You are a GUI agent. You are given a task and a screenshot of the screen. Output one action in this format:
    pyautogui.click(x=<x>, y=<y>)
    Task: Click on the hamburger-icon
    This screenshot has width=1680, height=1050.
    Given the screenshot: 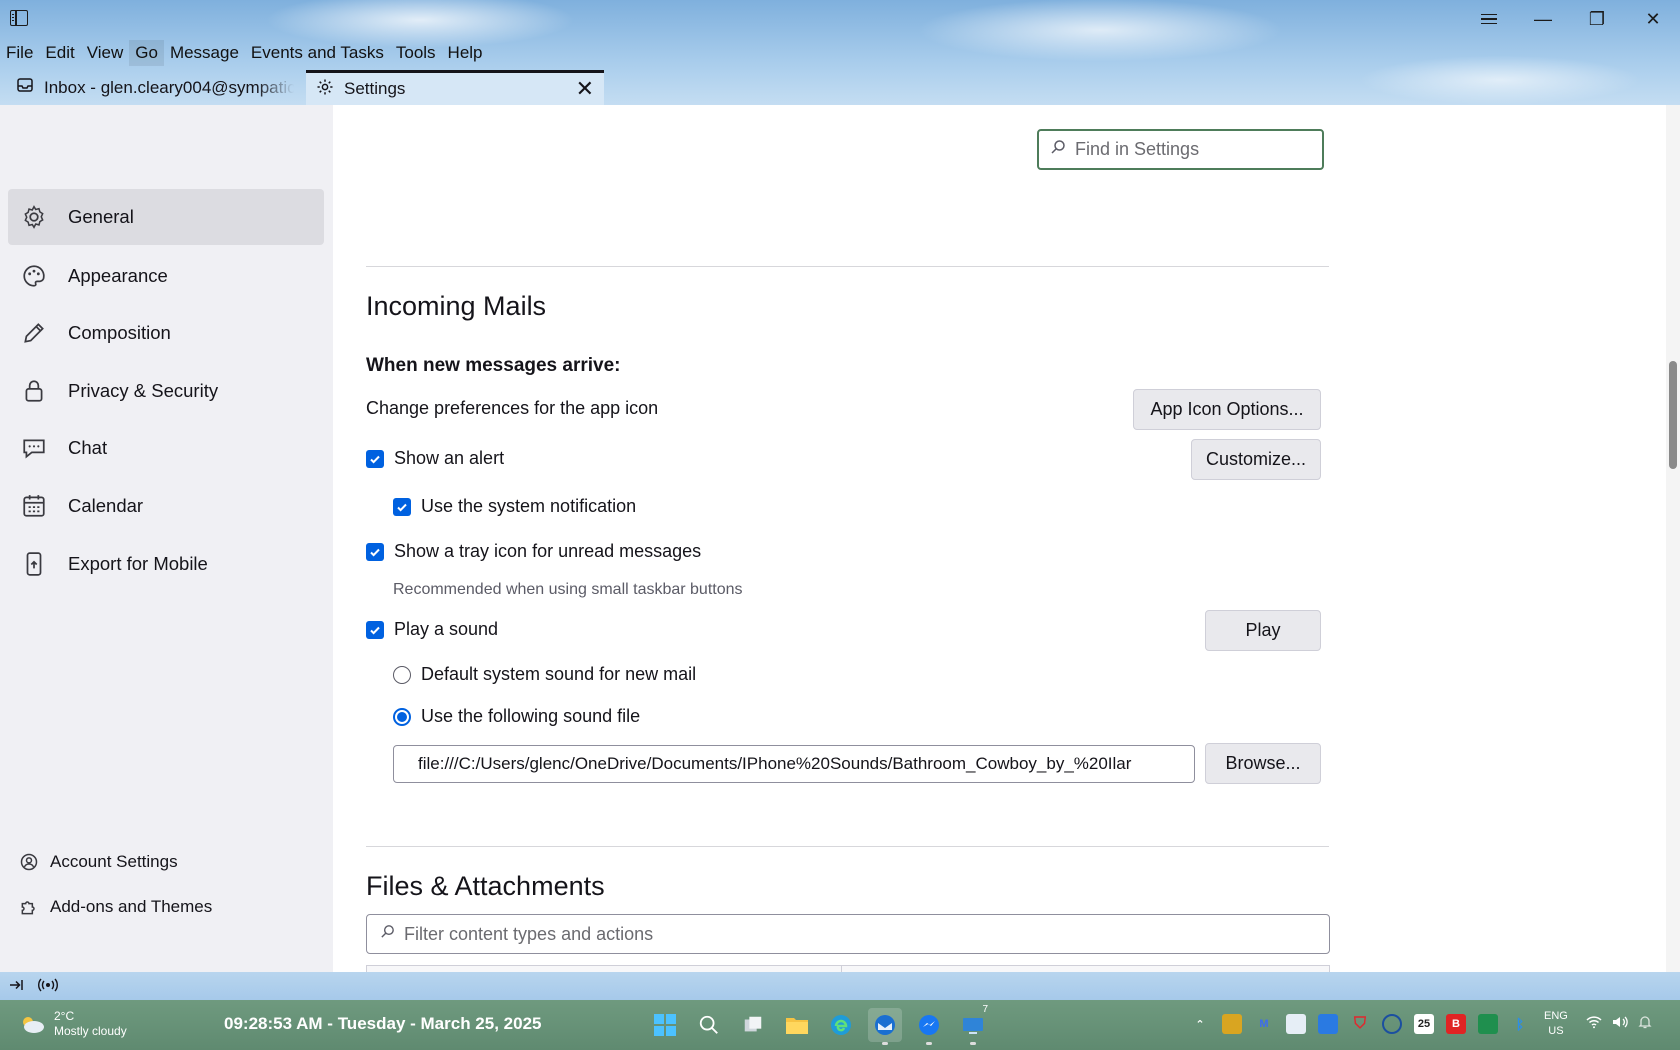 What is the action you would take?
    pyautogui.click(x=1489, y=19)
    